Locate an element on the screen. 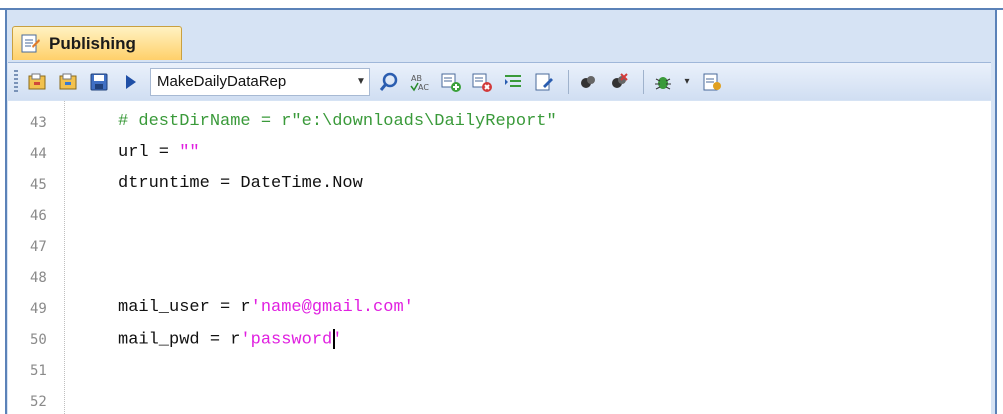 This screenshot has height=414, width=1003. clear-breakpoints-icon is located at coordinates (620, 80).